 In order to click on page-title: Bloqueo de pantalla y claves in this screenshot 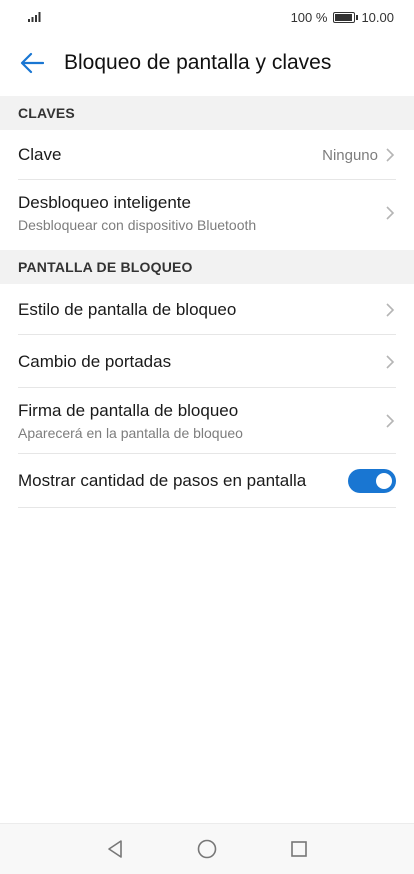, I will do `click(198, 62)`.